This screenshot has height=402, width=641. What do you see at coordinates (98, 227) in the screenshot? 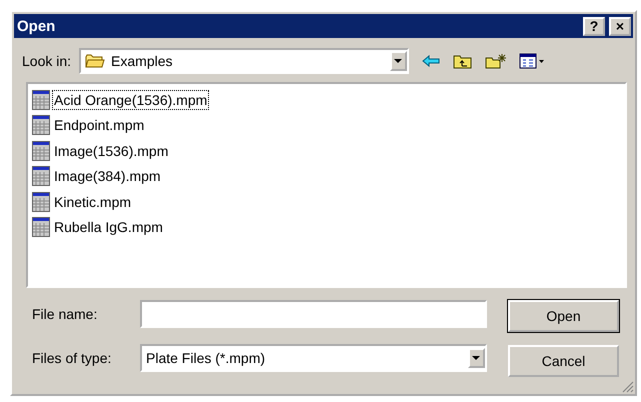
I see `file-item: Rubella IgG.mpm` at bounding box center [98, 227].